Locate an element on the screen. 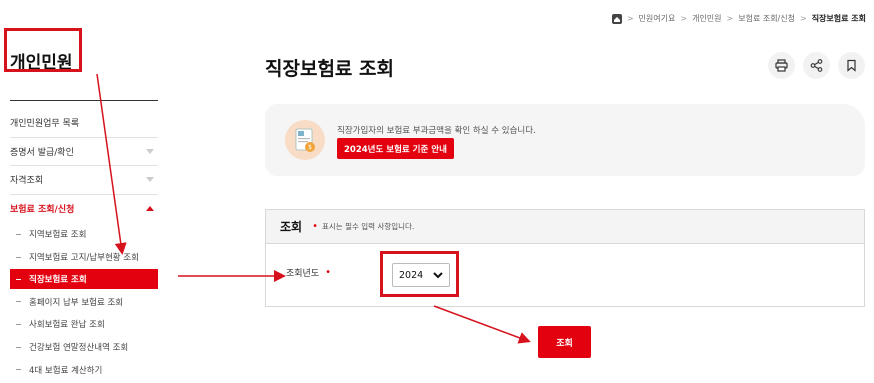 Image resolution: width=874 pixels, height=383 pixels. sidebar-subitem: 지역보험료 고지/납부현황 조회 is located at coordinates (84, 257).